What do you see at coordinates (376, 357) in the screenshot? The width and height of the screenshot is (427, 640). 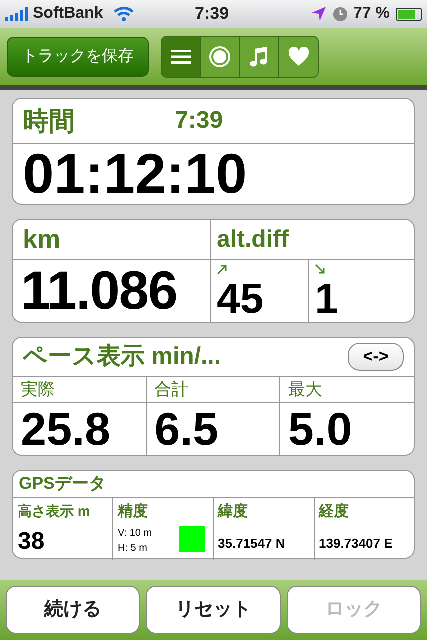 I see `swap-toggle-button: <->` at bounding box center [376, 357].